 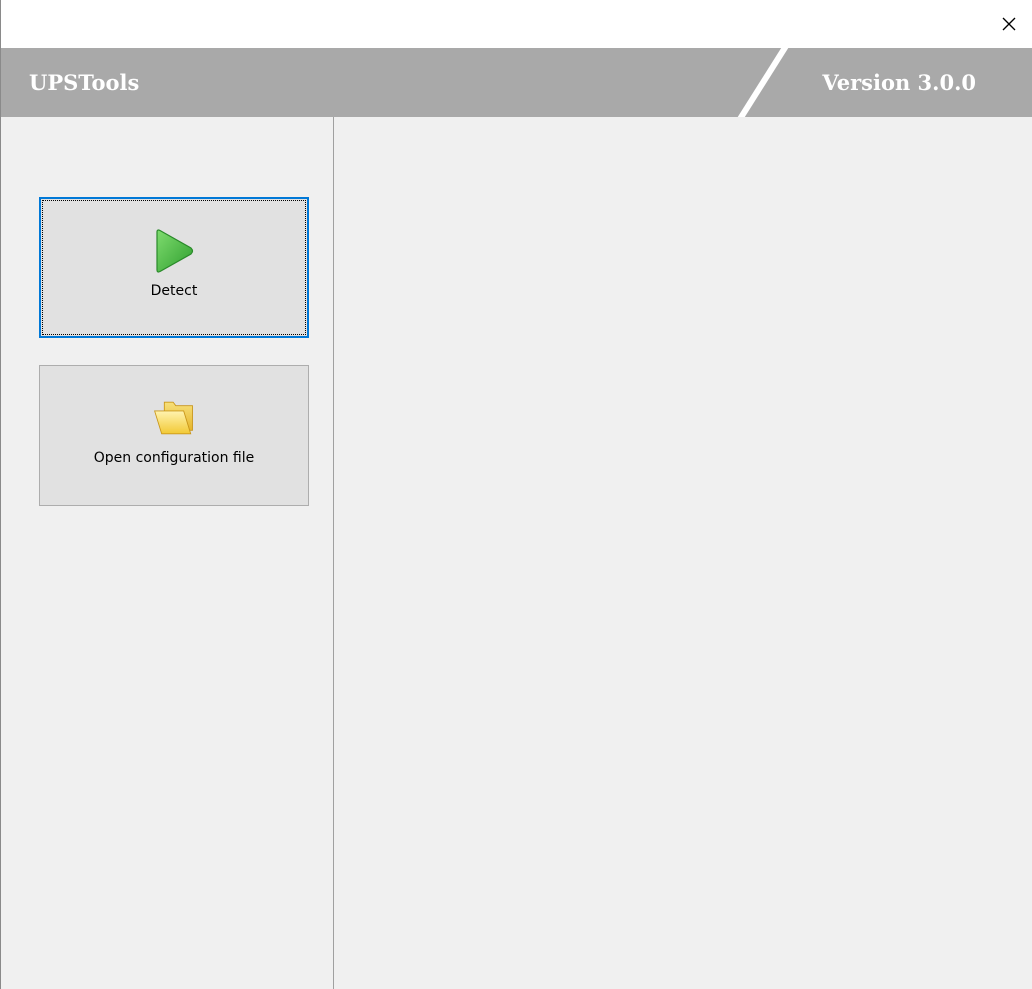 What do you see at coordinates (174, 458) in the screenshot?
I see `open-configuration-file-label: Open configuration file` at bounding box center [174, 458].